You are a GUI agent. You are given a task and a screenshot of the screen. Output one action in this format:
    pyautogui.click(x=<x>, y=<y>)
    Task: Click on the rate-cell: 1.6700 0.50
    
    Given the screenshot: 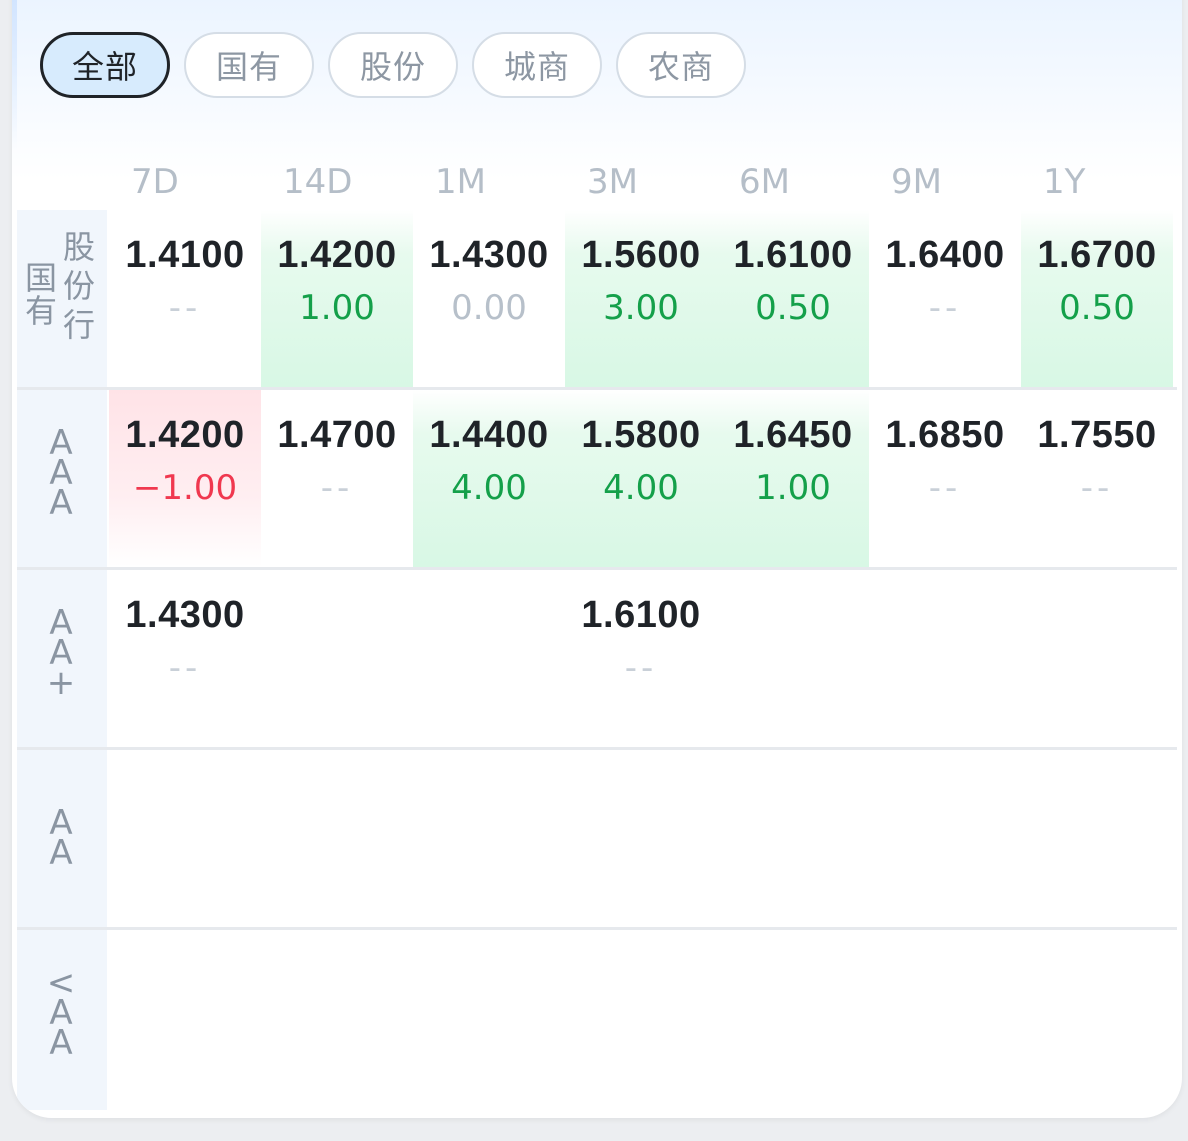 What is the action you would take?
    pyautogui.click(x=1097, y=298)
    